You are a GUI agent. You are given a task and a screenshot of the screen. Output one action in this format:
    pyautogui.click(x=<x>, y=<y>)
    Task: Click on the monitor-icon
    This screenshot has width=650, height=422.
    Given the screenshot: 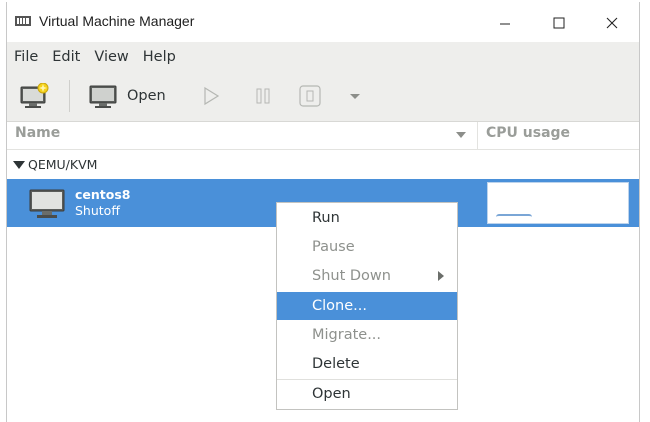 What is the action you would take?
    pyautogui.click(x=103, y=96)
    